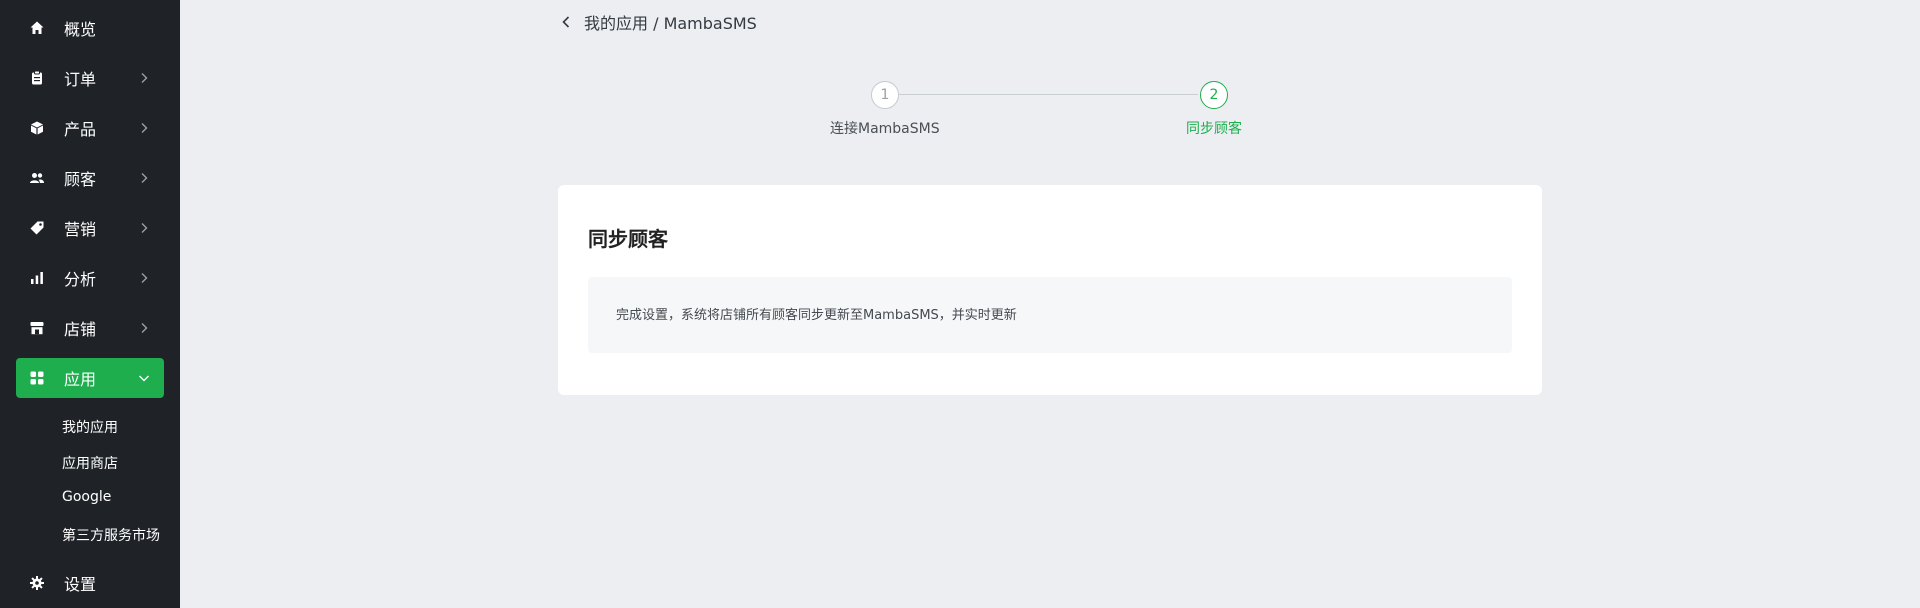 The height and width of the screenshot is (608, 1920). I want to click on sidebar-item-label: 分析, so click(80, 279).